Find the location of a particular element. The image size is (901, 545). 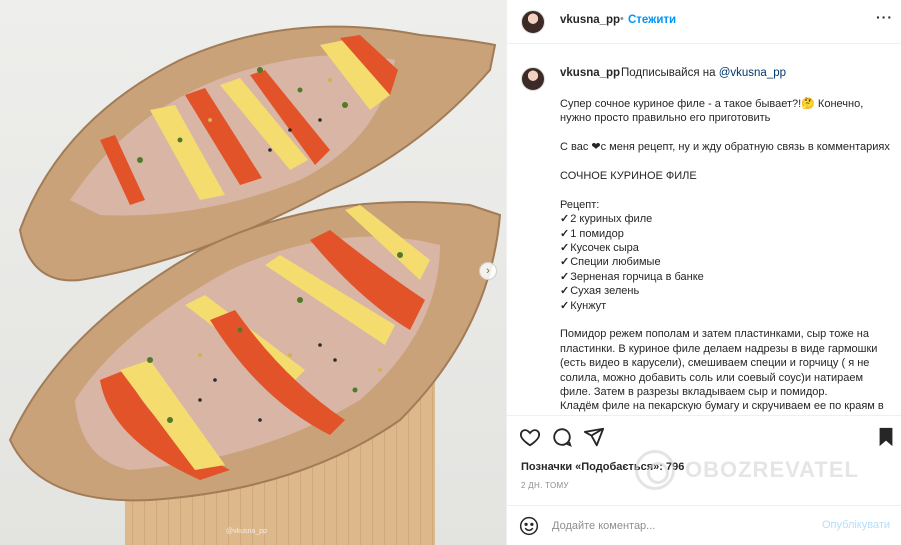

ingredient-item: ✓1 помидор is located at coordinates (592, 233).